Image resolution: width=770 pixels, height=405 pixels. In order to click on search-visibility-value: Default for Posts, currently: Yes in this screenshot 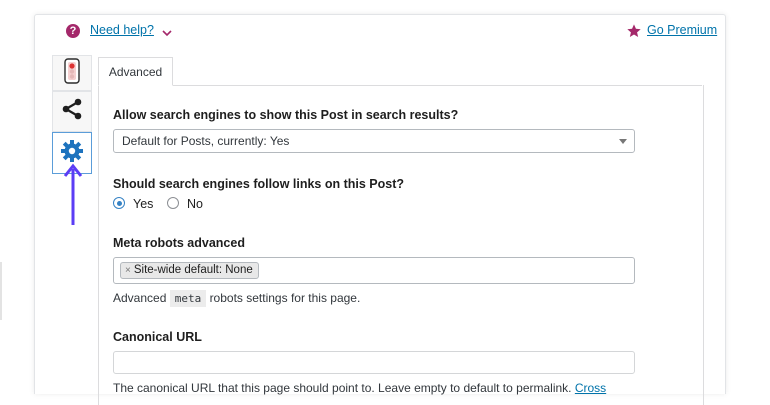, I will do `click(206, 141)`.